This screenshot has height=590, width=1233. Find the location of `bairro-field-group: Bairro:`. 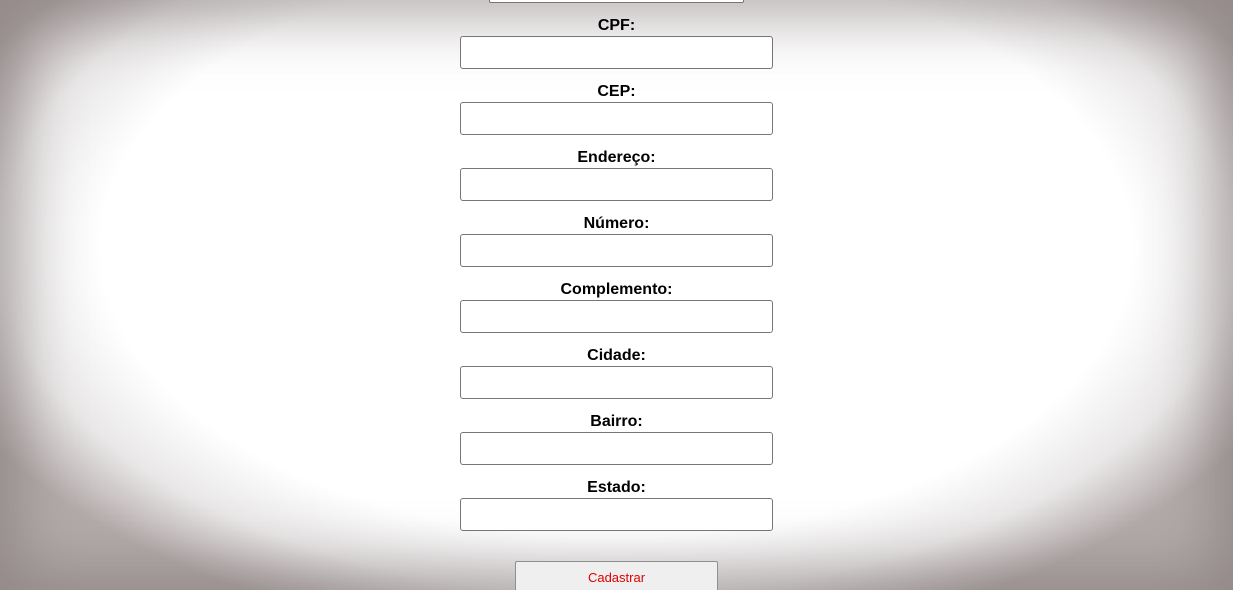

bairro-field-group: Bairro: is located at coordinates (616, 445).